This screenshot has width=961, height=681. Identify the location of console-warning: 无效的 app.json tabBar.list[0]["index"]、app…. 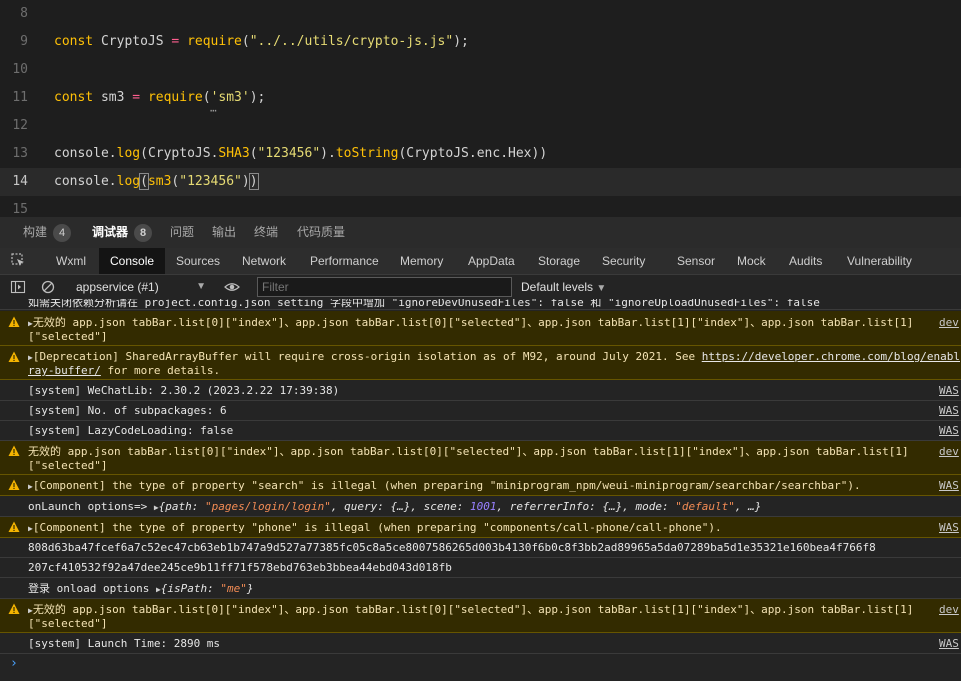
(480, 458).